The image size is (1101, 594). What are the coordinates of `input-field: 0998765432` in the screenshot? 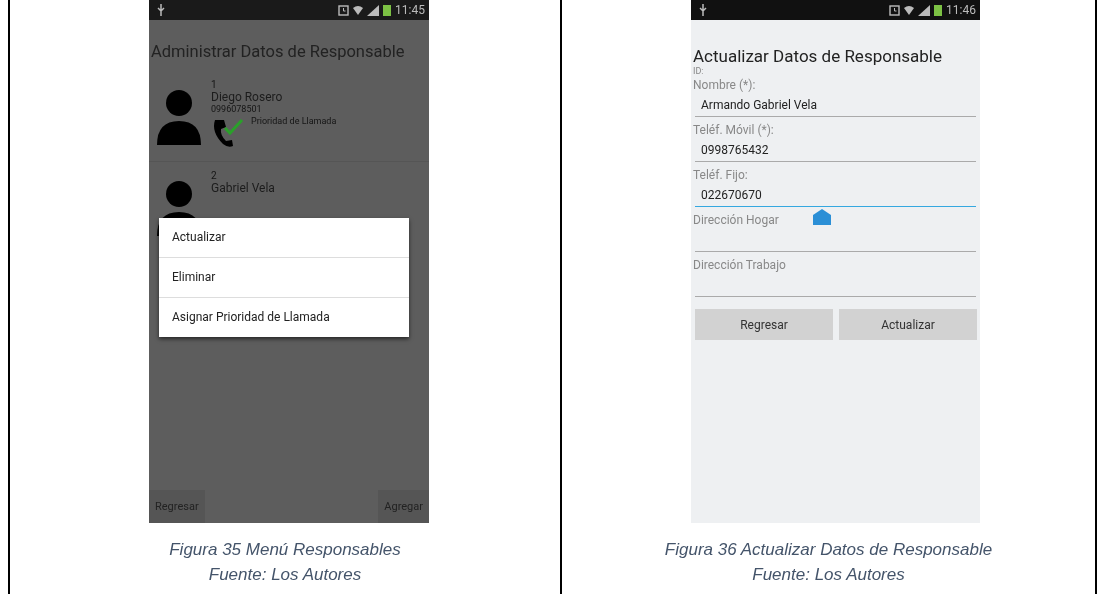 It's located at (835, 150).